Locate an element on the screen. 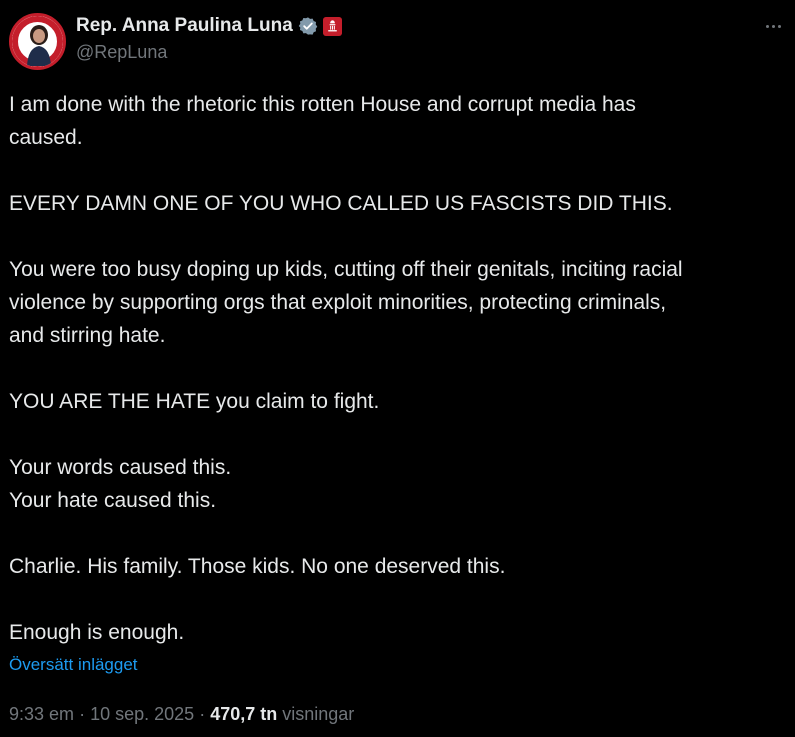 The width and height of the screenshot is (795, 737). tweet-line: caused. is located at coordinates (46, 137).